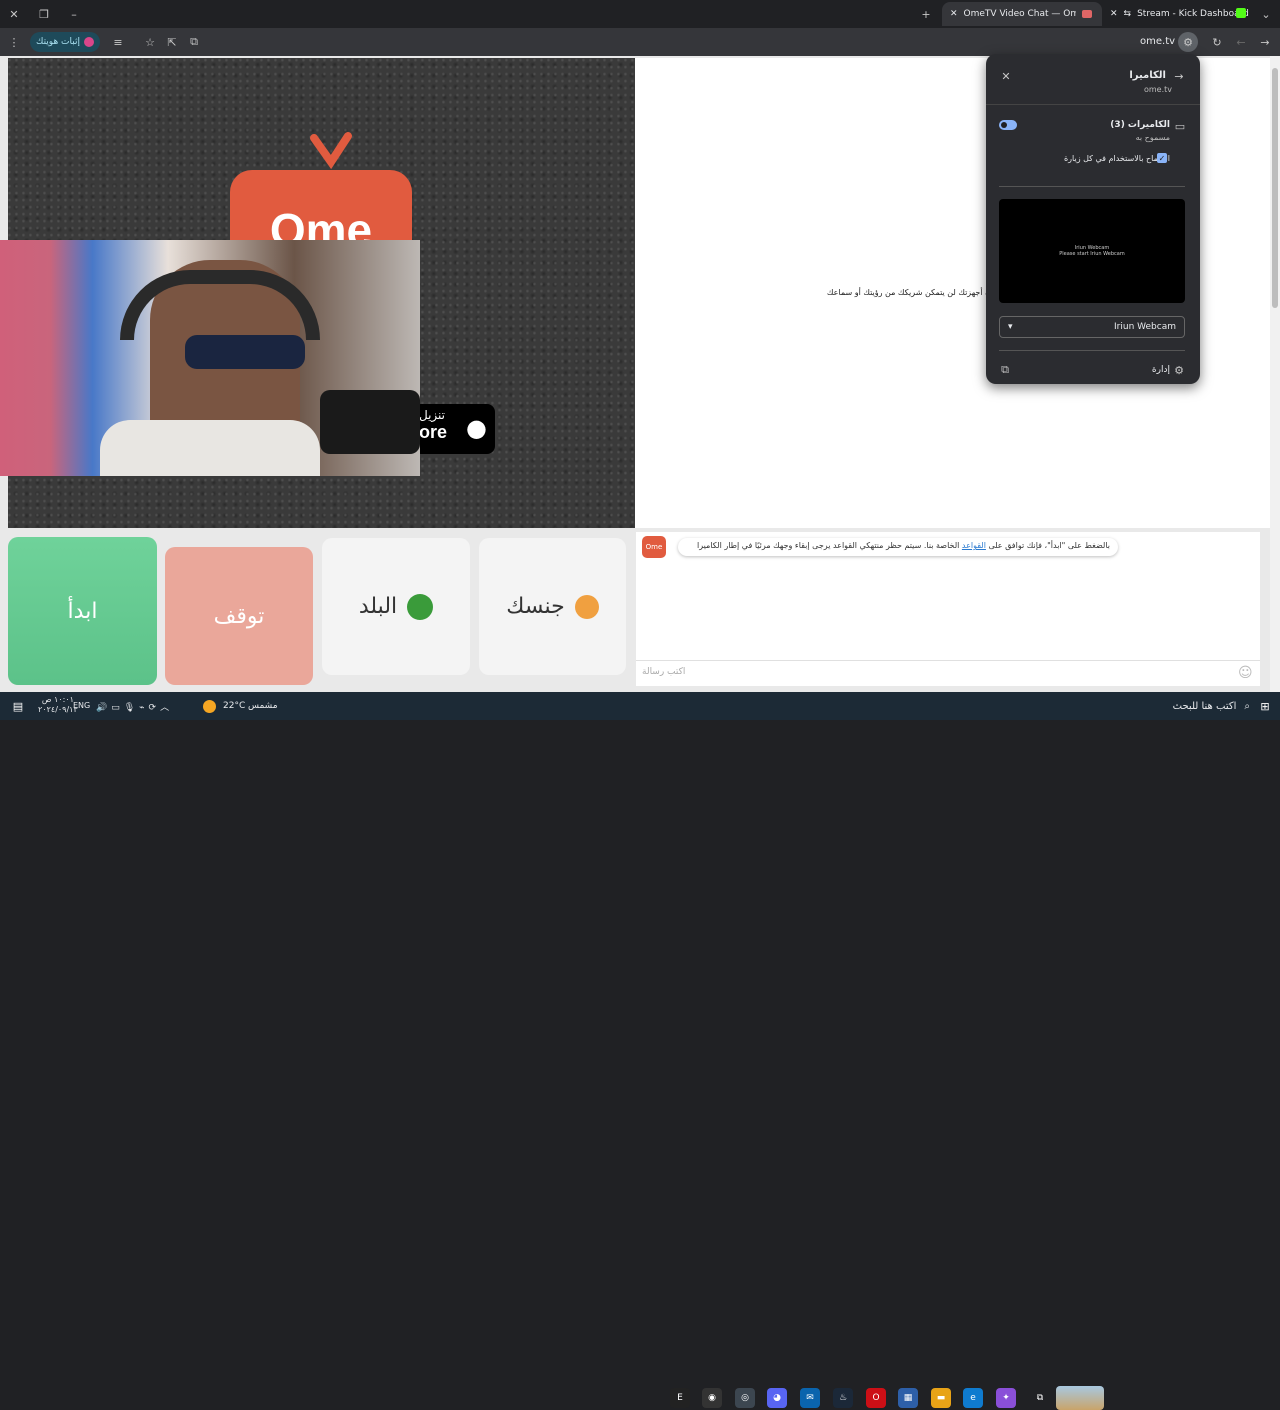 This screenshot has height=1410, width=1280. What do you see at coordinates (535, 606) in the screenshot?
I see `gender-label: جنسك` at bounding box center [535, 606].